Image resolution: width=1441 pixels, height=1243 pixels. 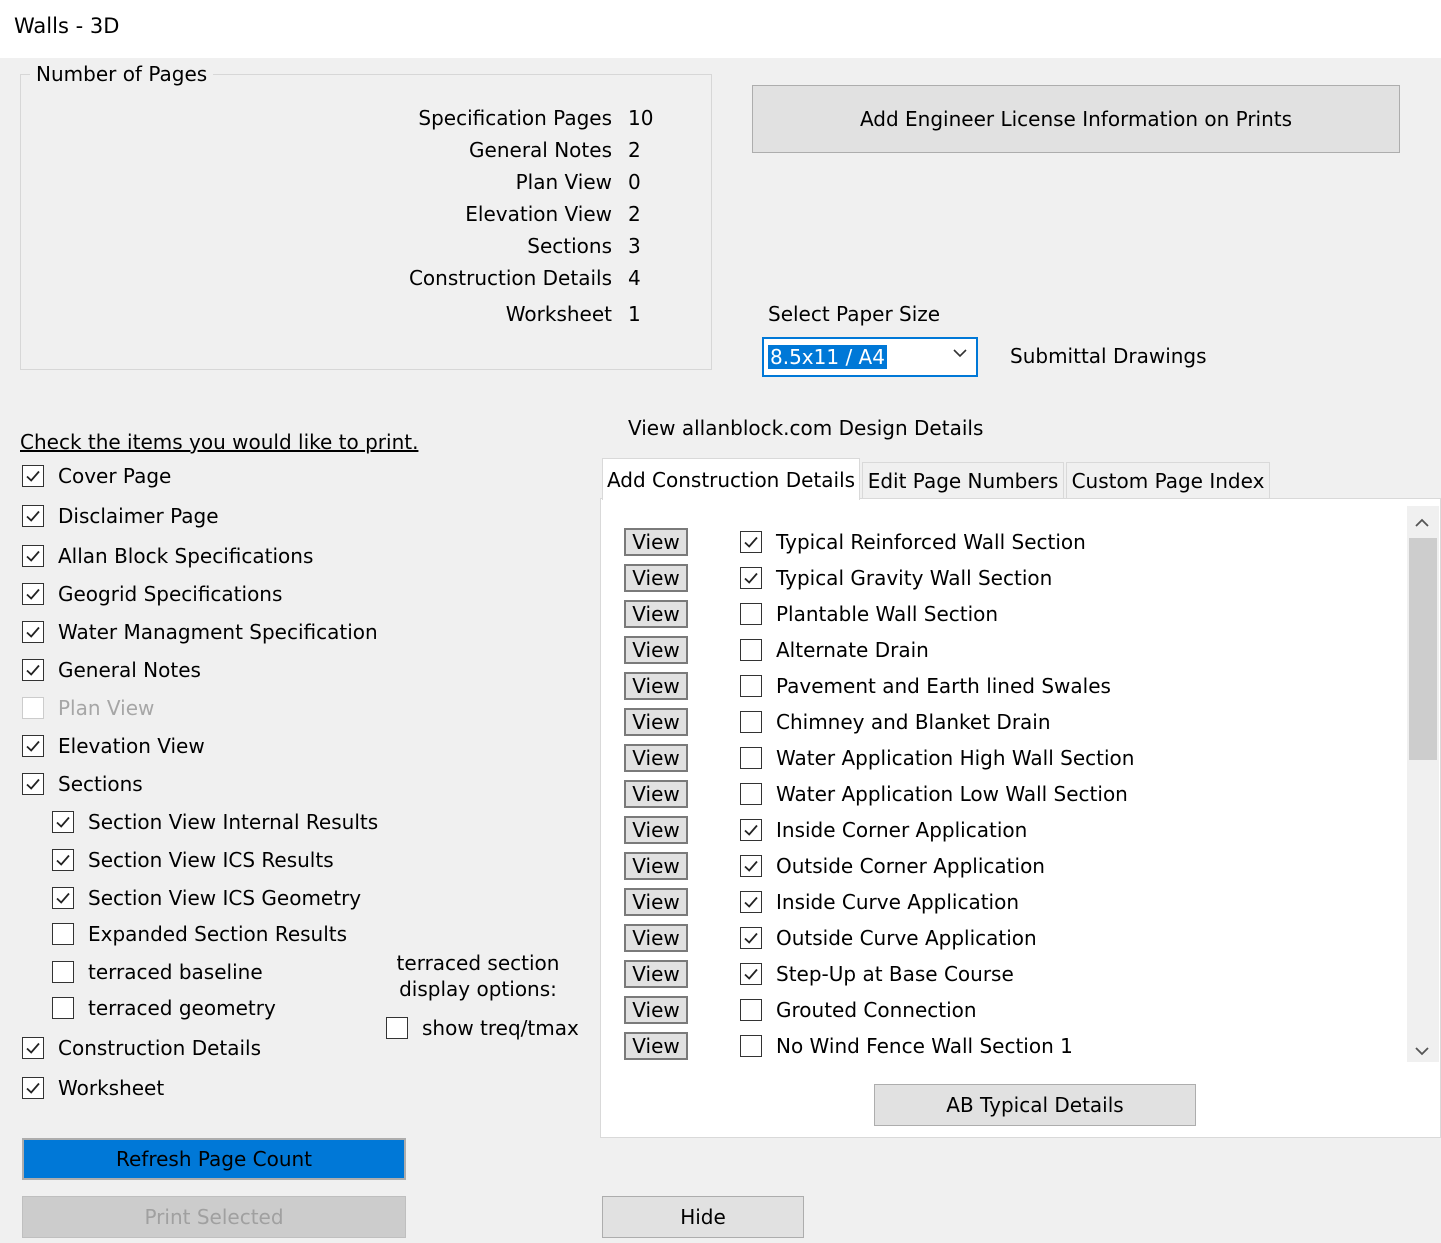 What do you see at coordinates (199, 934) in the screenshot?
I see `section-item-checkbox: Expanded Section Results` at bounding box center [199, 934].